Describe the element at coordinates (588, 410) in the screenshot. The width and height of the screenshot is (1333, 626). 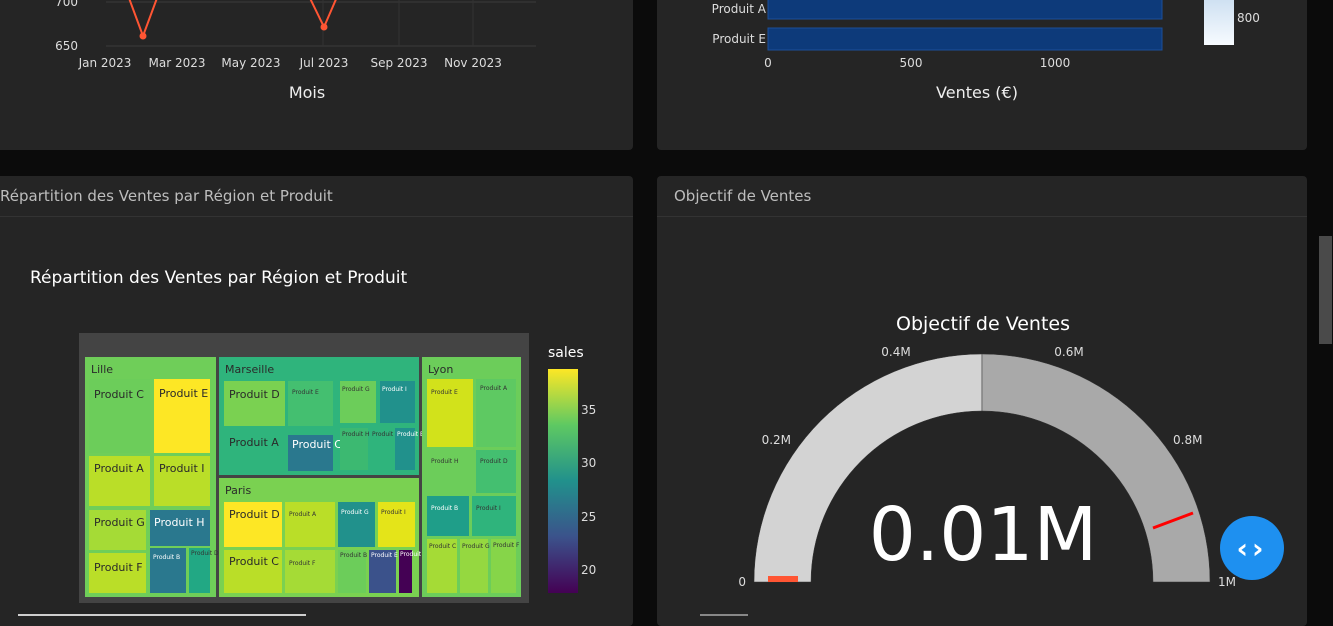
I see `colorbar-tick-35: 35` at that location.